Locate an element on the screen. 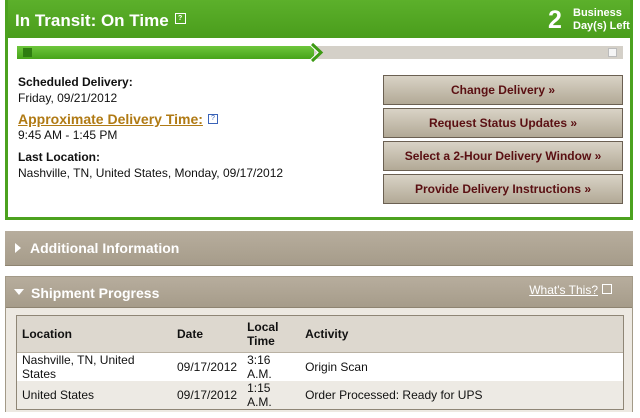 Image resolution: width=640 pixels, height=418 pixels. transit-status-title: In Transit: On Time? is located at coordinates (100, 21).